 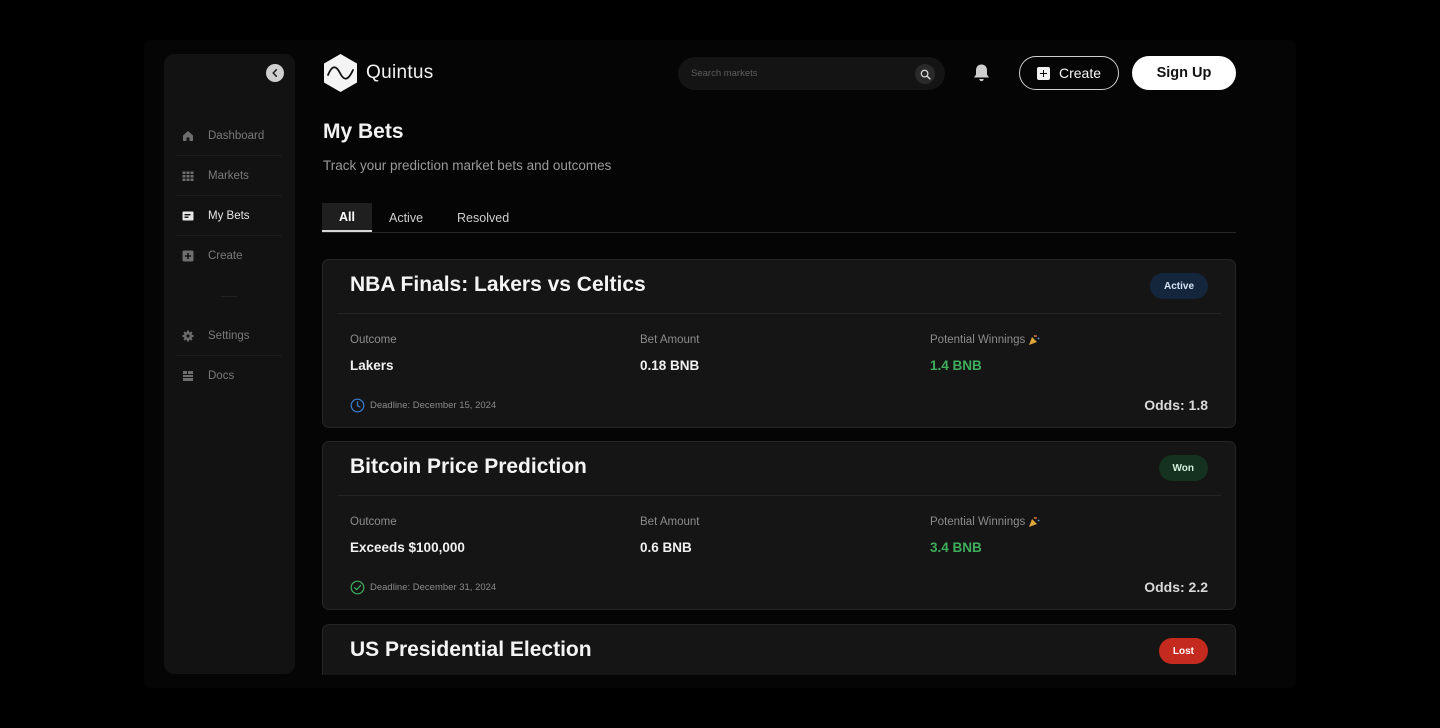 I want to click on sidebar-item-docs: Docs, so click(x=229, y=376).